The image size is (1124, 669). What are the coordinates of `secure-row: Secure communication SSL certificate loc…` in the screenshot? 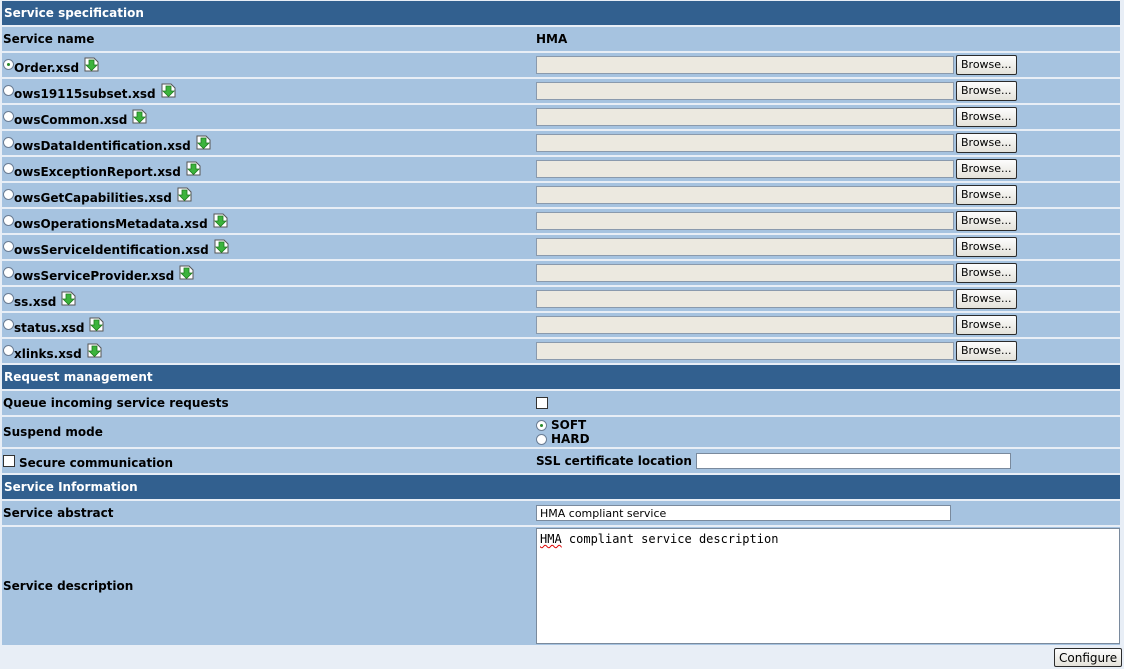 It's located at (561, 461).